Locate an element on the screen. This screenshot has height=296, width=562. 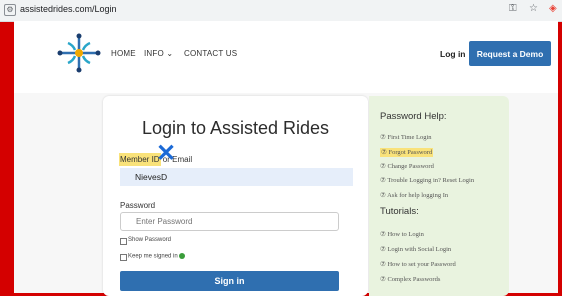
help-item-first-time-login: ⑦ First Time Login is located at coordinates (406, 137).